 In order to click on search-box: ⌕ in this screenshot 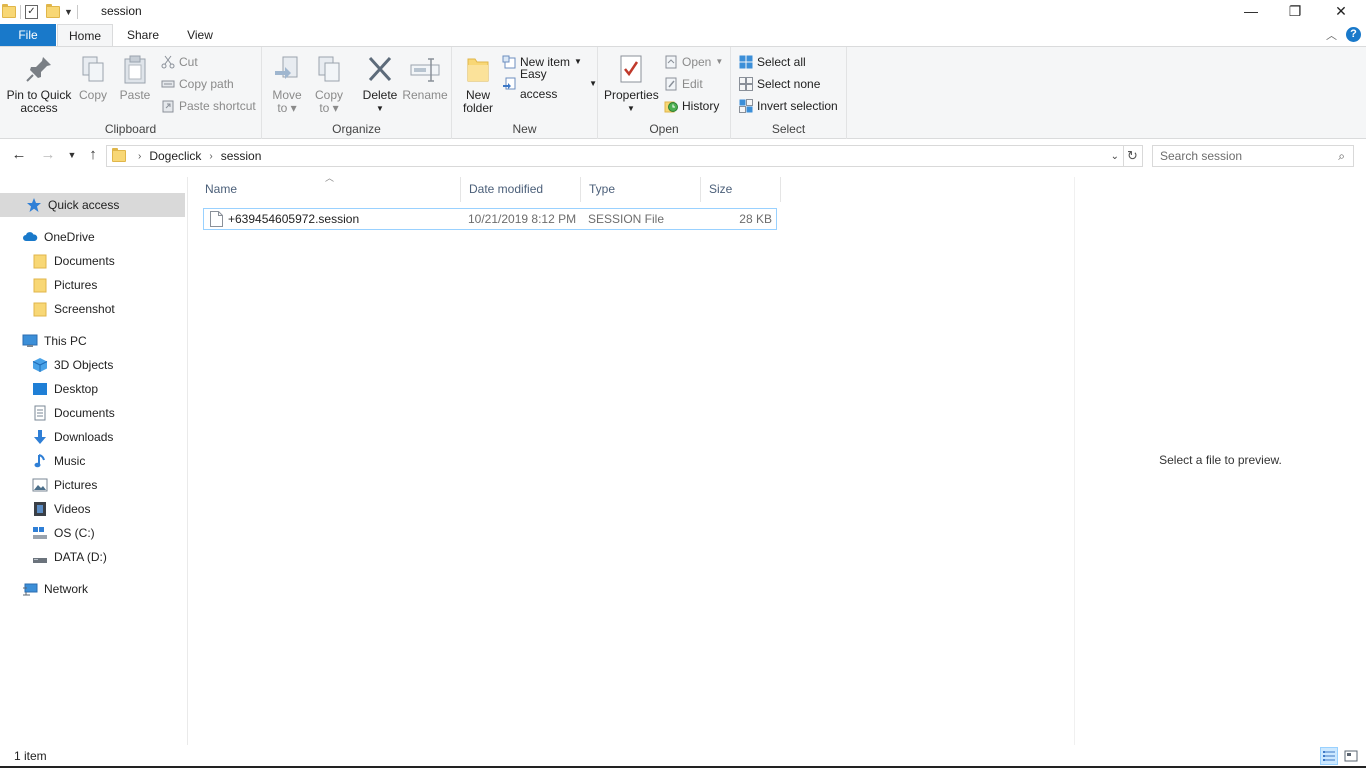, I will do `click(1253, 156)`.